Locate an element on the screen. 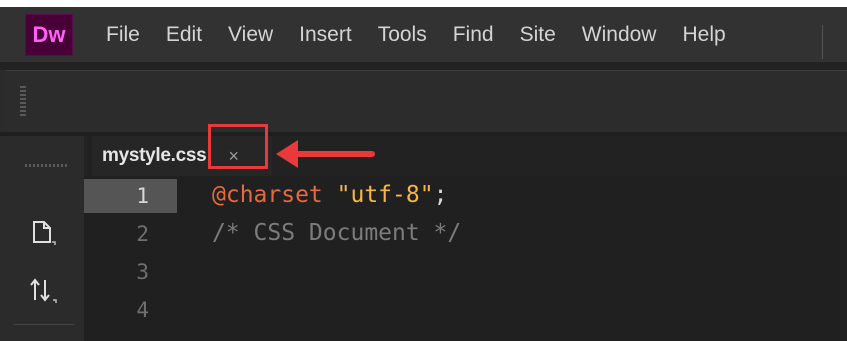 The image size is (847, 341). line-number: 4 is located at coordinates (142, 310).